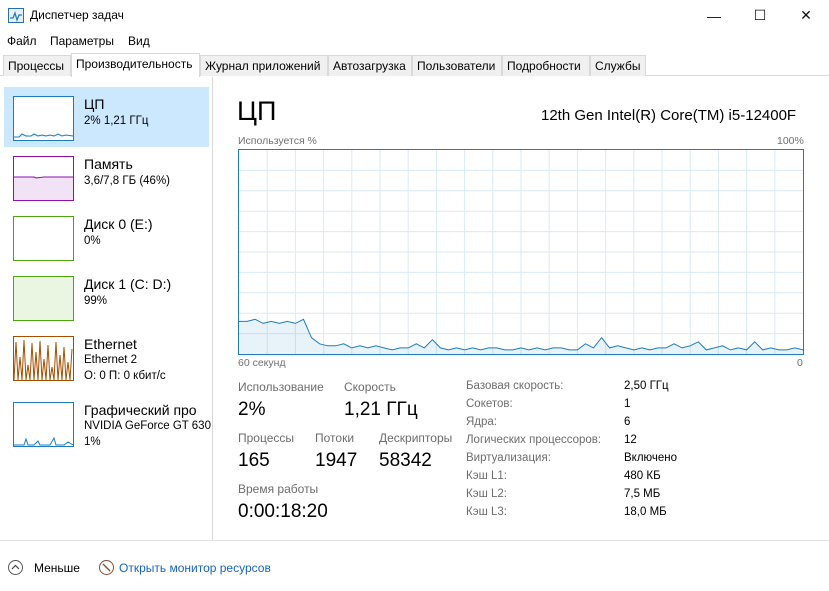  I want to click on tab-users: Пользователи, so click(457, 65).